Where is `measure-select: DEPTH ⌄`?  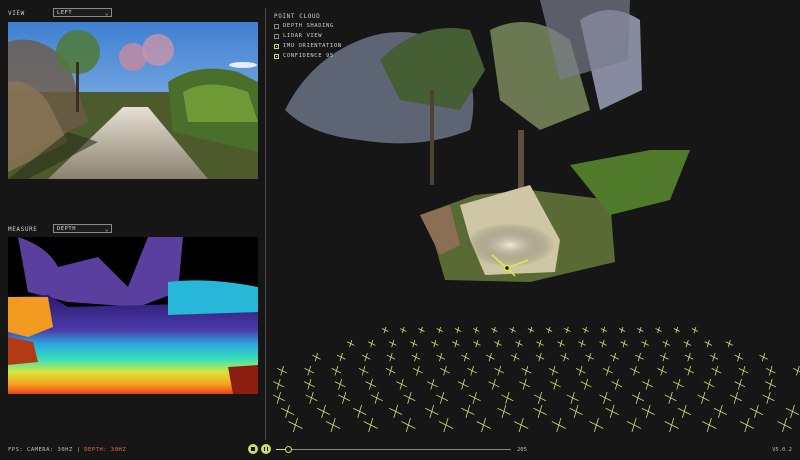 measure-select: DEPTH ⌄ is located at coordinates (82, 228).